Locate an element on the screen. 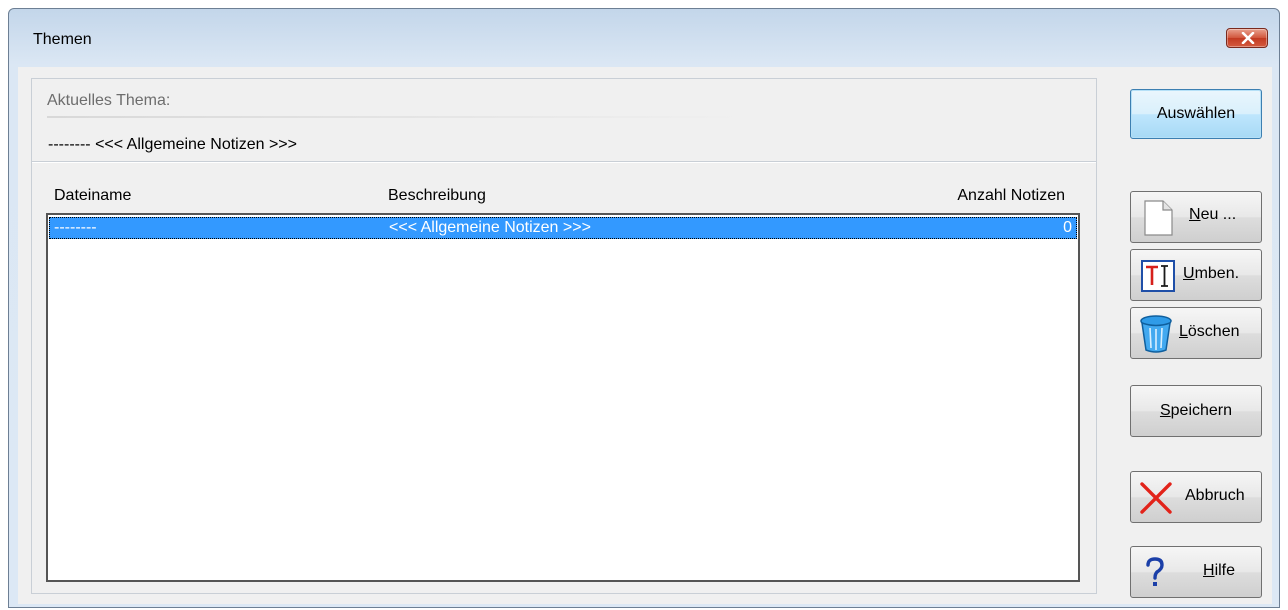 Image resolution: width=1288 pixels, height=610 pixels. list-item-filename: -------- is located at coordinates (75, 227).